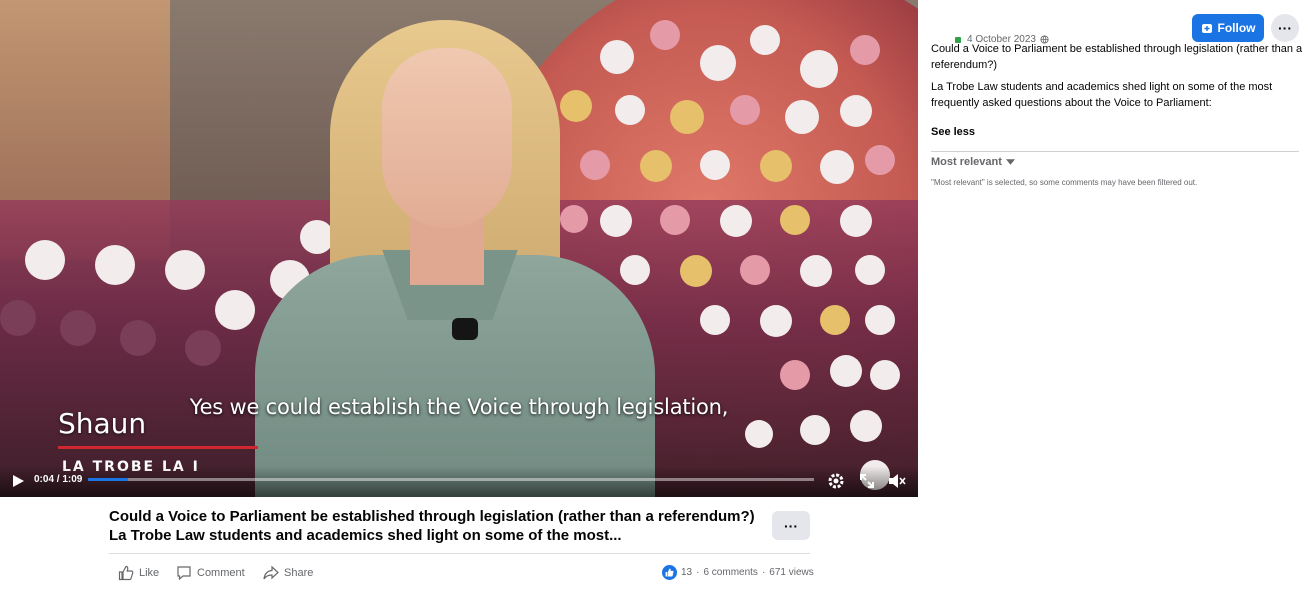 This screenshot has width=1308, height=591. I want to click on follow-button: Follow, so click(1228, 28).